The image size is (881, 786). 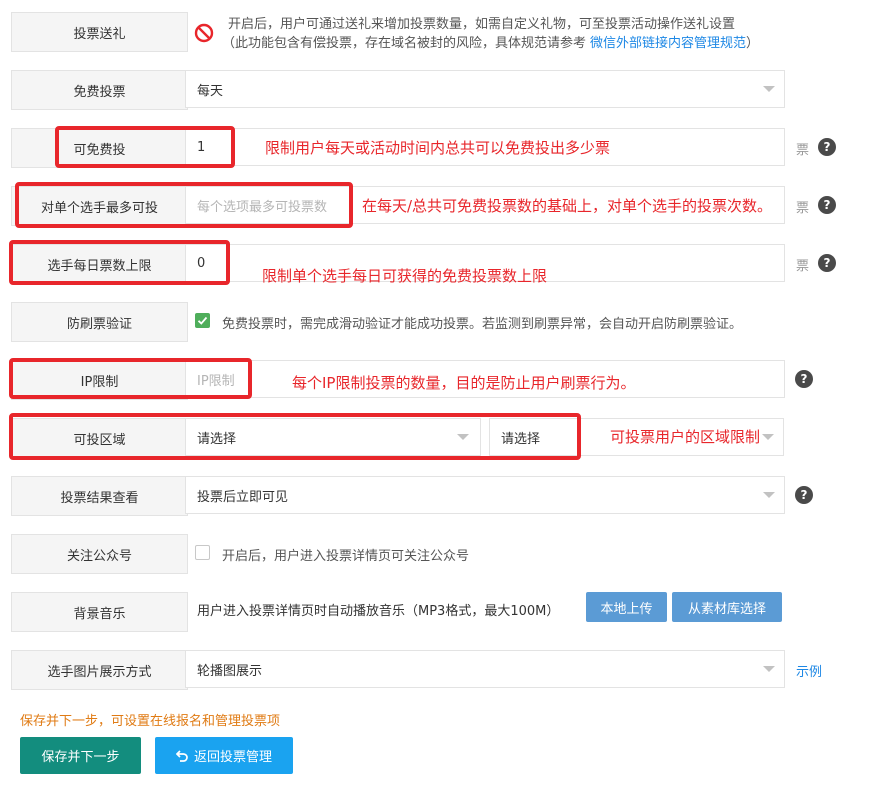 What do you see at coordinates (438, 148) in the screenshot?
I see `annotation-free-count: 限制用户每天或活动时间内总共可以免费投出多少票` at bounding box center [438, 148].